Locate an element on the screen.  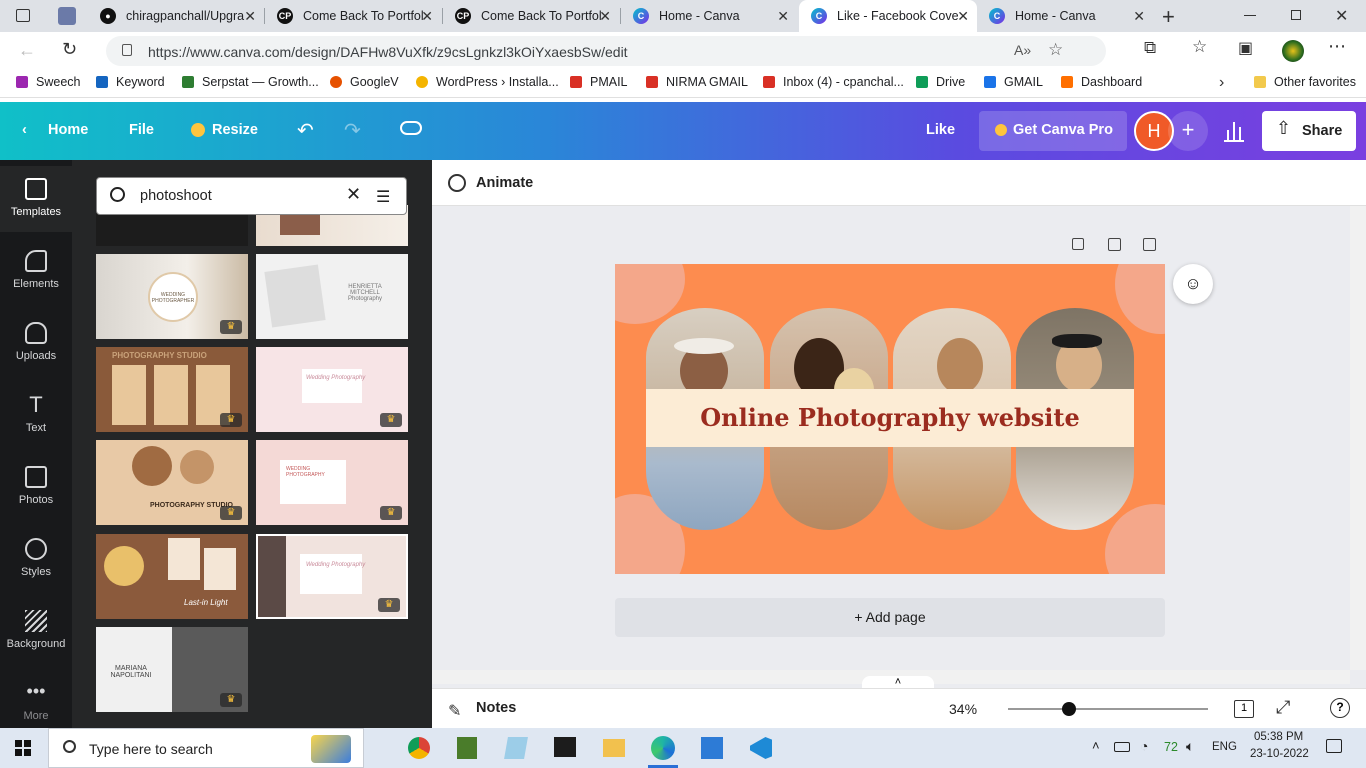
filter-icon: ☰ is located at coordinates (383, 197).